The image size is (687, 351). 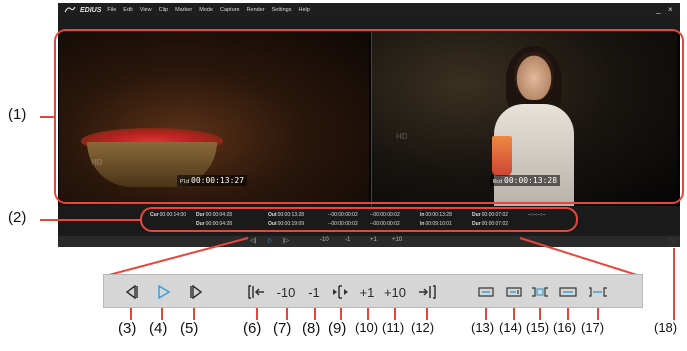 I want to click on callout-6: (6), so click(x=252, y=328).